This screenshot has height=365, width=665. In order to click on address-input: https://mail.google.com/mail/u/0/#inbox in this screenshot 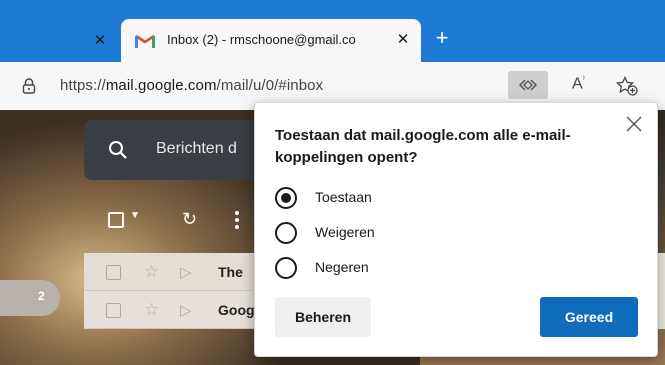, I will do `click(191, 86)`.